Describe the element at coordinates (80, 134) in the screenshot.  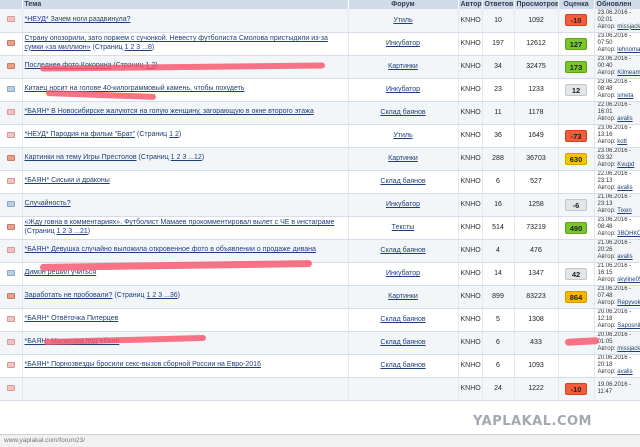
I see `topic-link: *НЕУД* Пародия на фильм "Брат"` at that location.